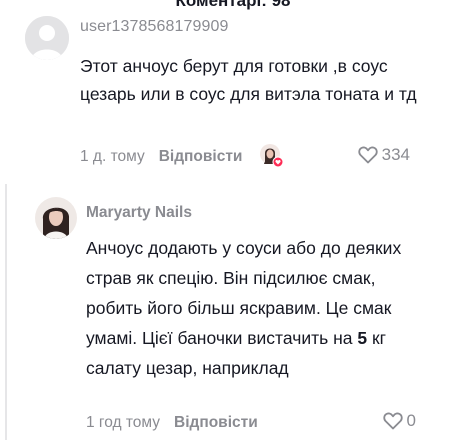  I want to click on user-photo-avatar, so click(56, 218).